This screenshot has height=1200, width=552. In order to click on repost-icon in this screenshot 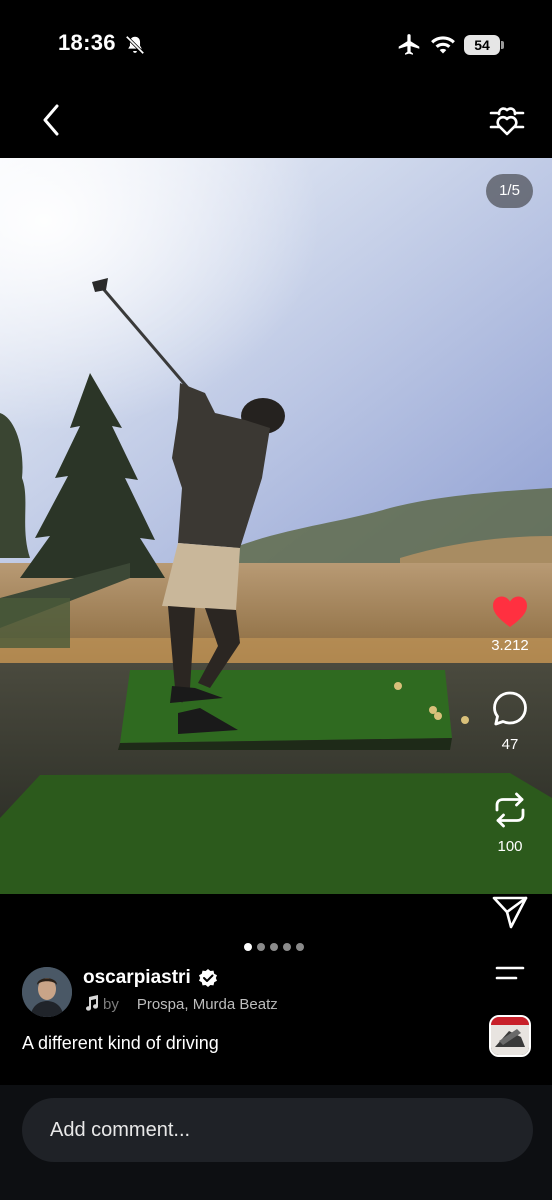, I will do `click(510, 810)`.